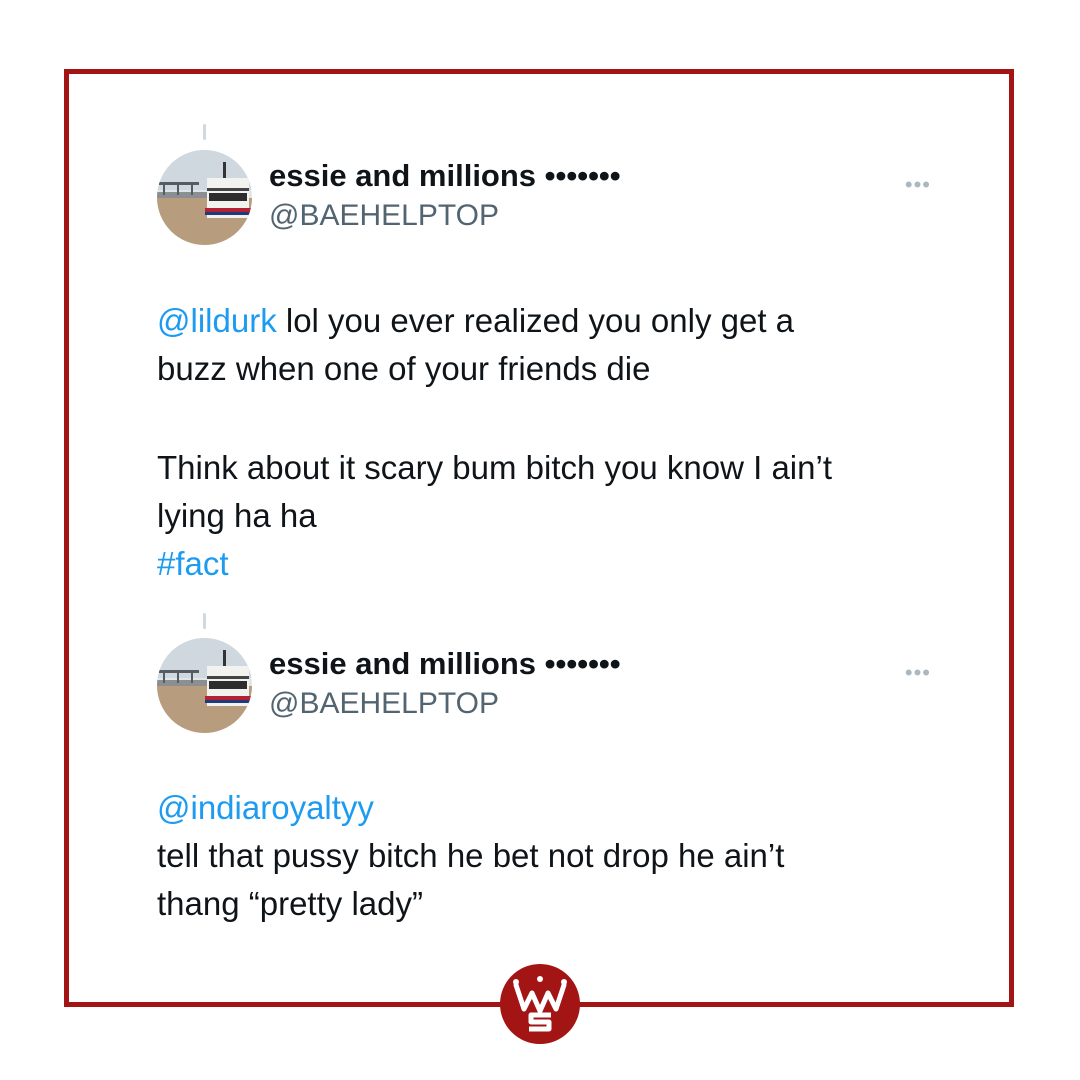 The width and height of the screenshot is (1080, 1080). What do you see at coordinates (237, 515) in the screenshot?
I see `tweet-body-line-4: lying ha ha` at bounding box center [237, 515].